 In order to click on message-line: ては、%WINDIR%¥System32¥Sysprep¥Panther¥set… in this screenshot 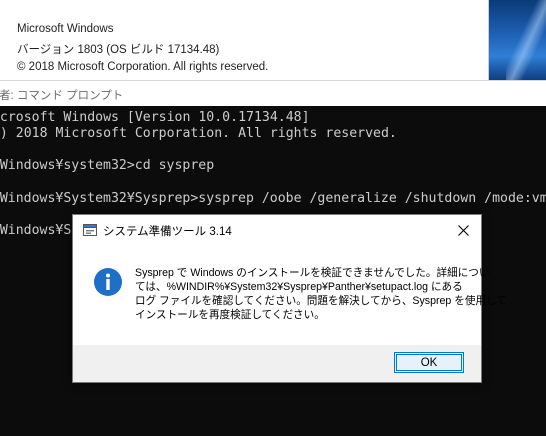, I will do `click(299, 287)`.